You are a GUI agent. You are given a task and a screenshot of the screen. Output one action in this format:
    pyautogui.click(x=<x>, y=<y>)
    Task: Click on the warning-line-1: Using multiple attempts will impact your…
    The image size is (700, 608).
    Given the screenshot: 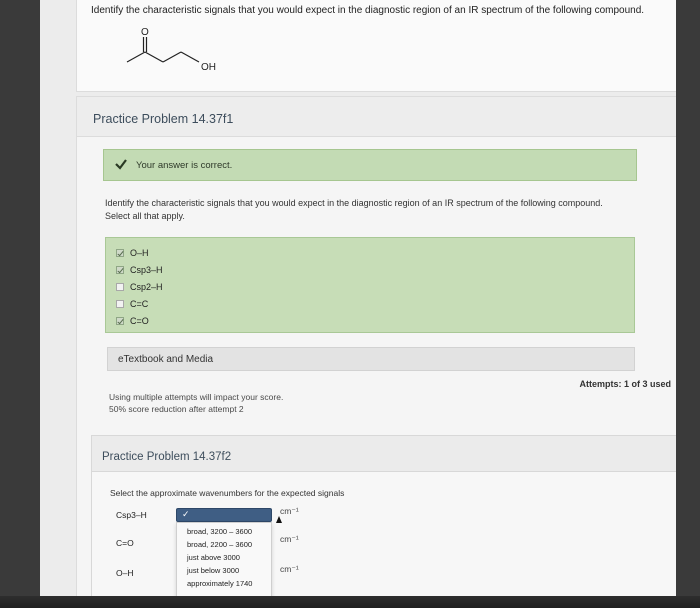 What is the action you would take?
    pyautogui.click(x=196, y=397)
    